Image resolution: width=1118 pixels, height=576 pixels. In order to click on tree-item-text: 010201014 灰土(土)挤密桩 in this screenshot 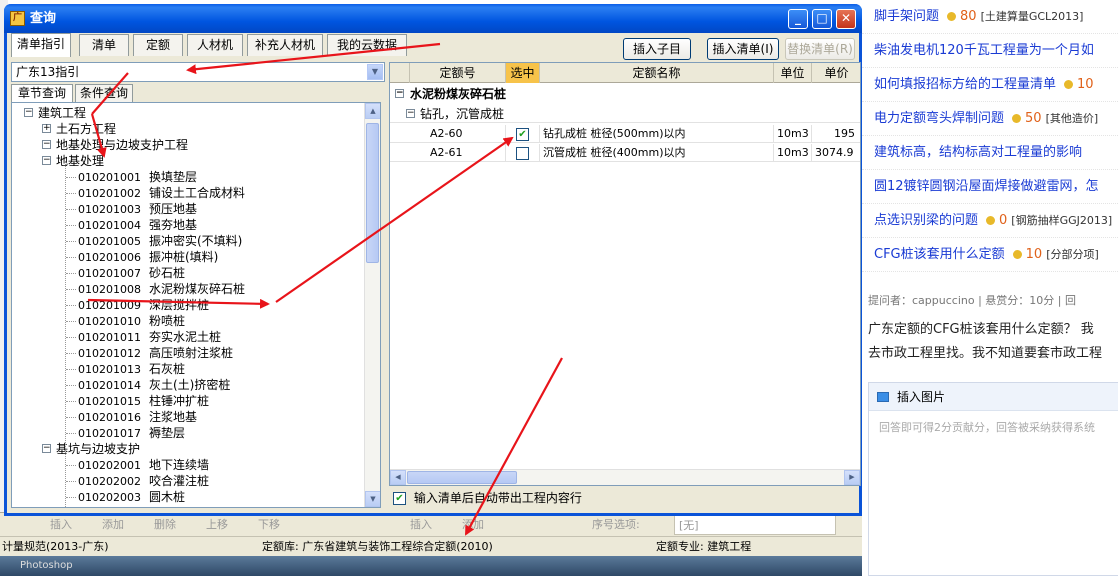, I will do `click(154, 385)`.